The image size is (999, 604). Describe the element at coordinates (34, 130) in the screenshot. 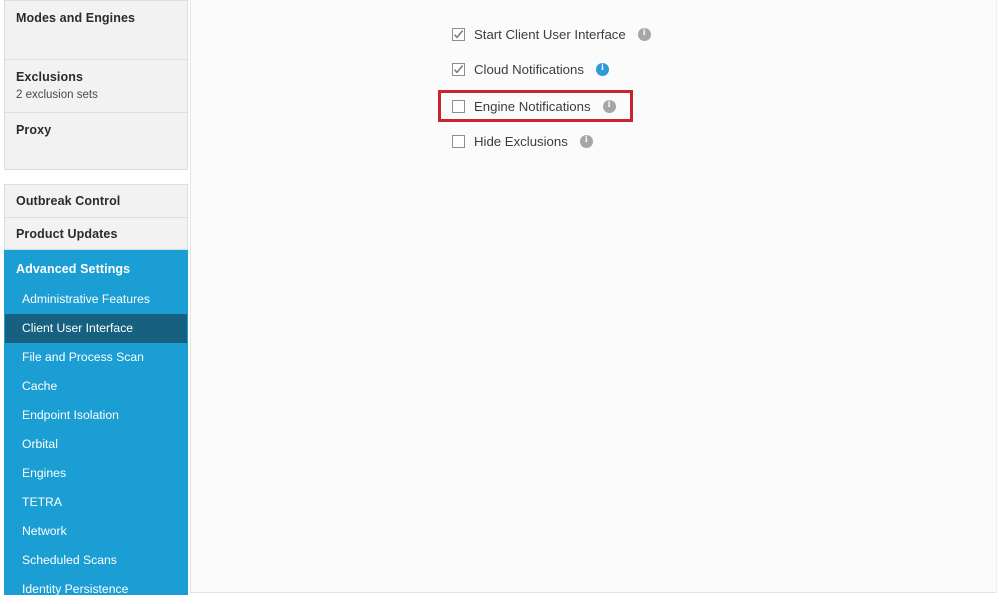

I see `sidebar-item-label: Proxy` at that location.